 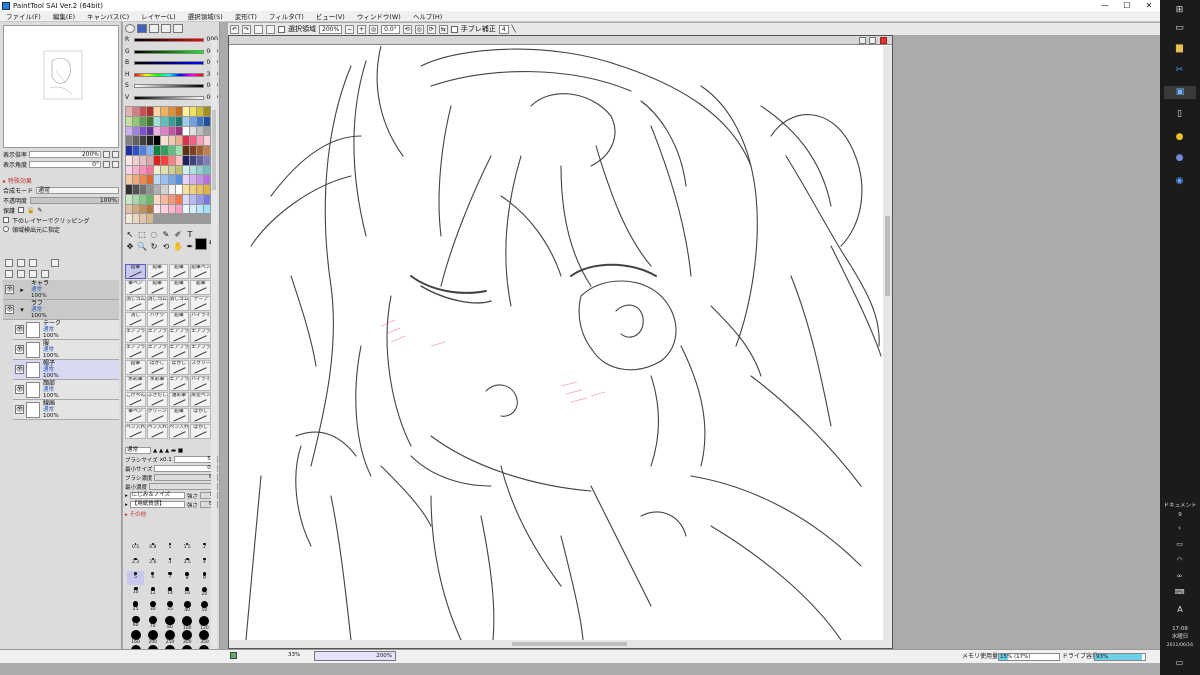 What do you see at coordinates (64, 16) in the screenshot?
I see `menu-edit: 編集(E)` at bounding box center [64, 16].